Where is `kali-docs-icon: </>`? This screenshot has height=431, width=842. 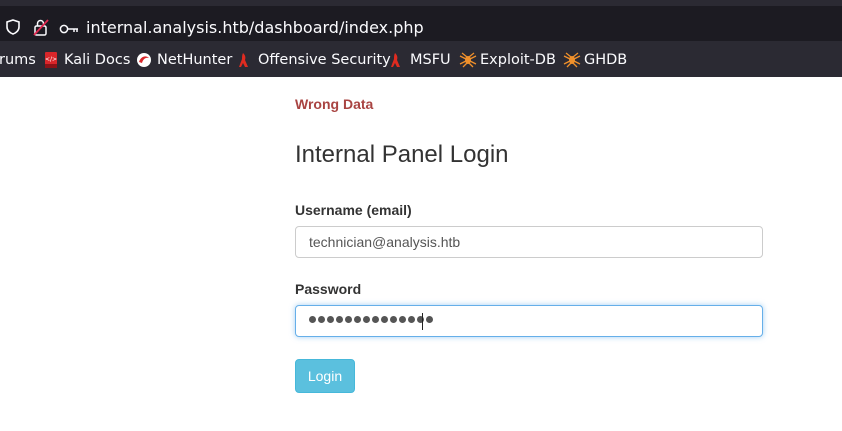 kali-docs-icon: </> is located at coordinates (51, 60).